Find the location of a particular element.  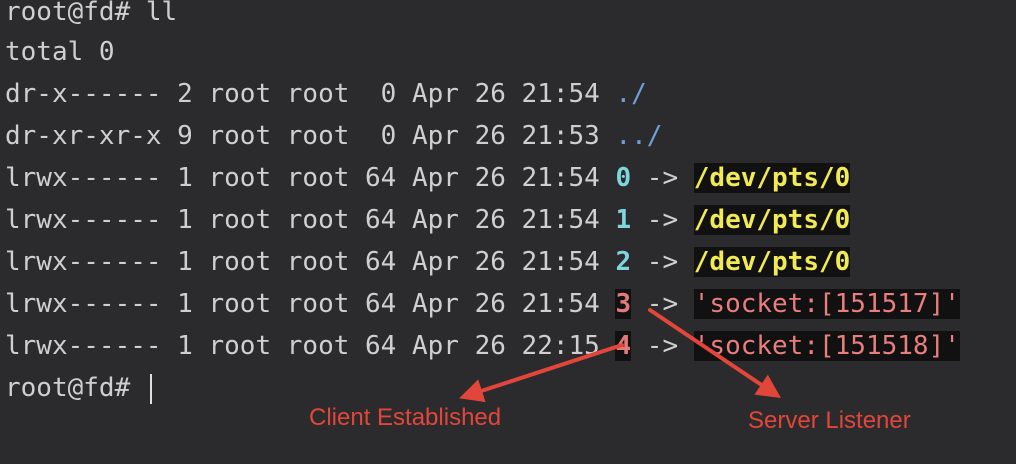

entry-name: ./ is located at coordinates (631, 94).